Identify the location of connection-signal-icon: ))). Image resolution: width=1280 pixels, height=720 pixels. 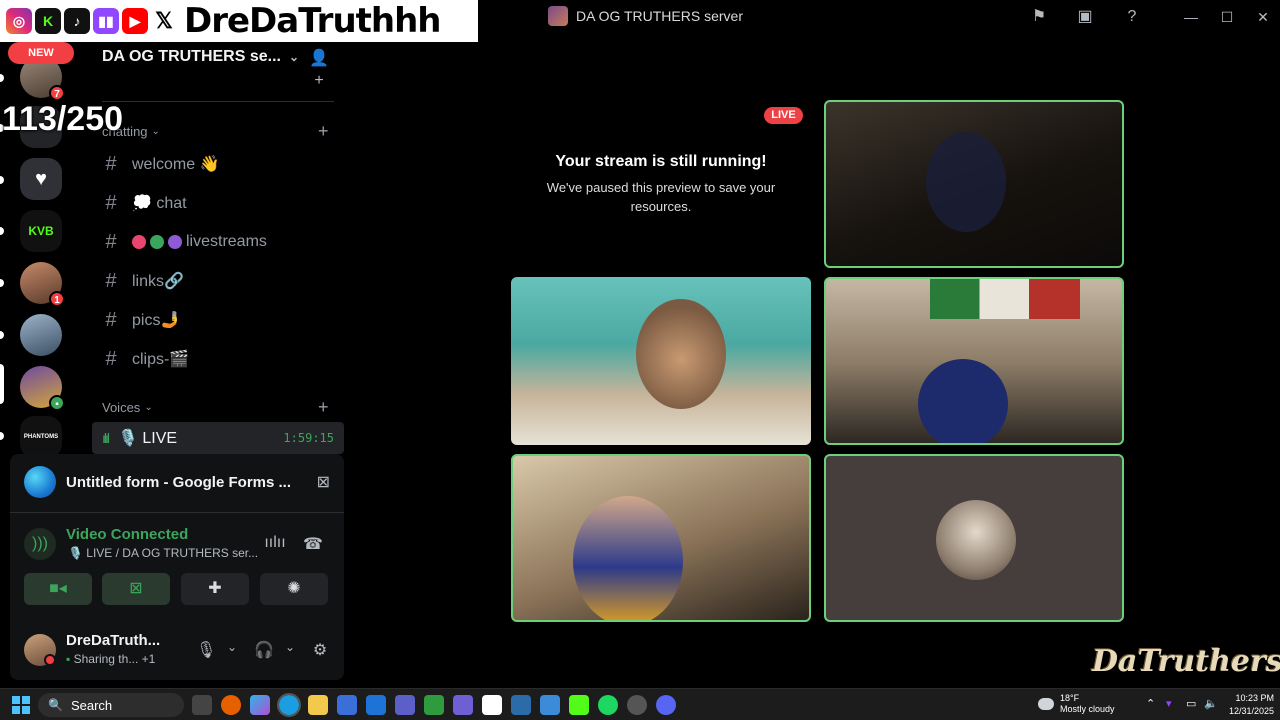
(40, 544).